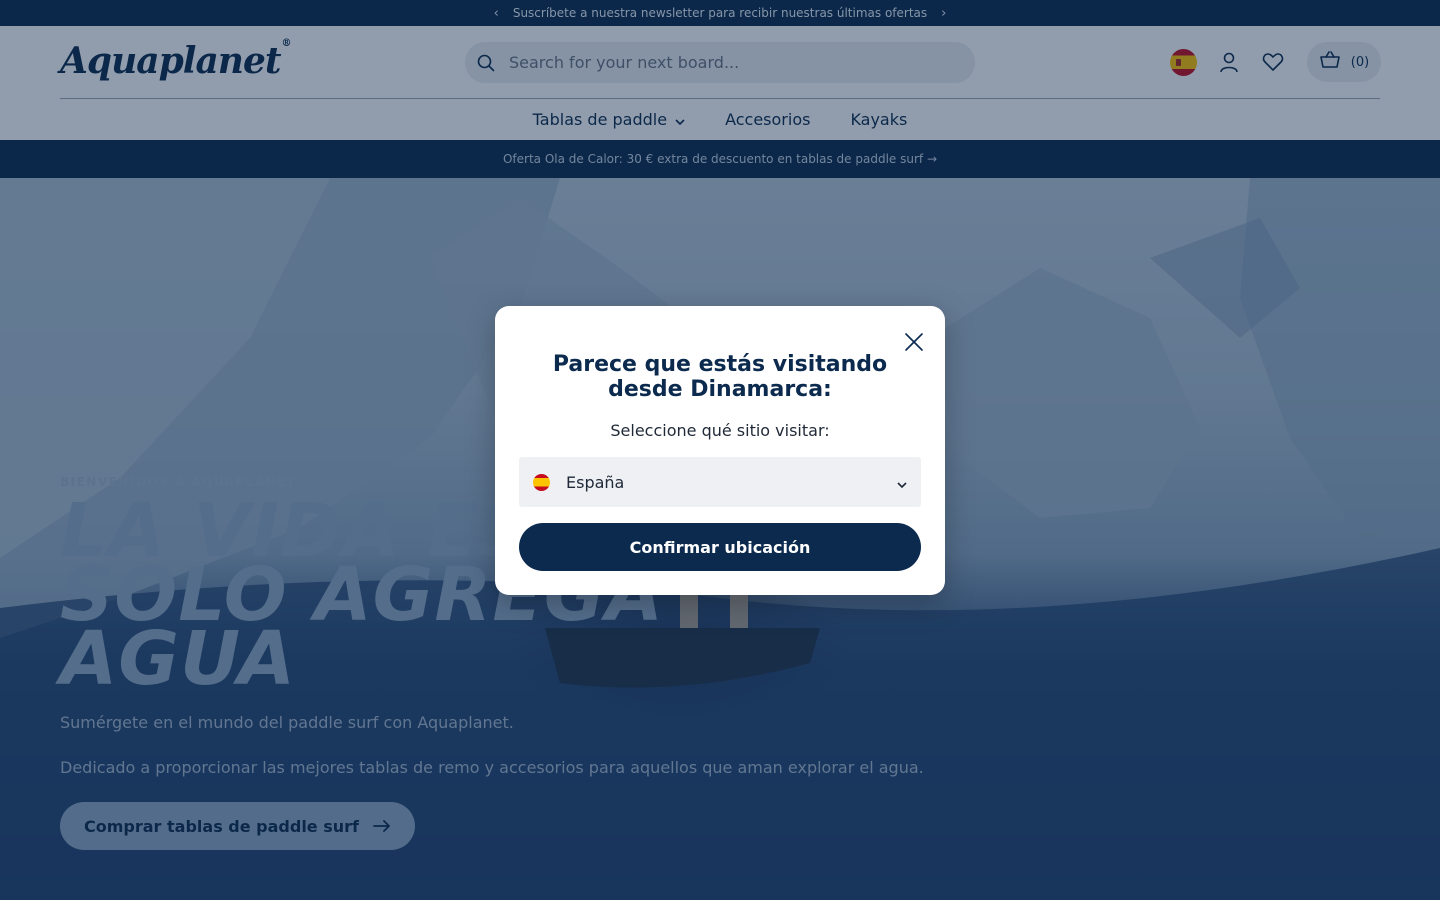 The width and height of the screenshot is (1440, 900). I want to click on close-icon, so click(914, 342).